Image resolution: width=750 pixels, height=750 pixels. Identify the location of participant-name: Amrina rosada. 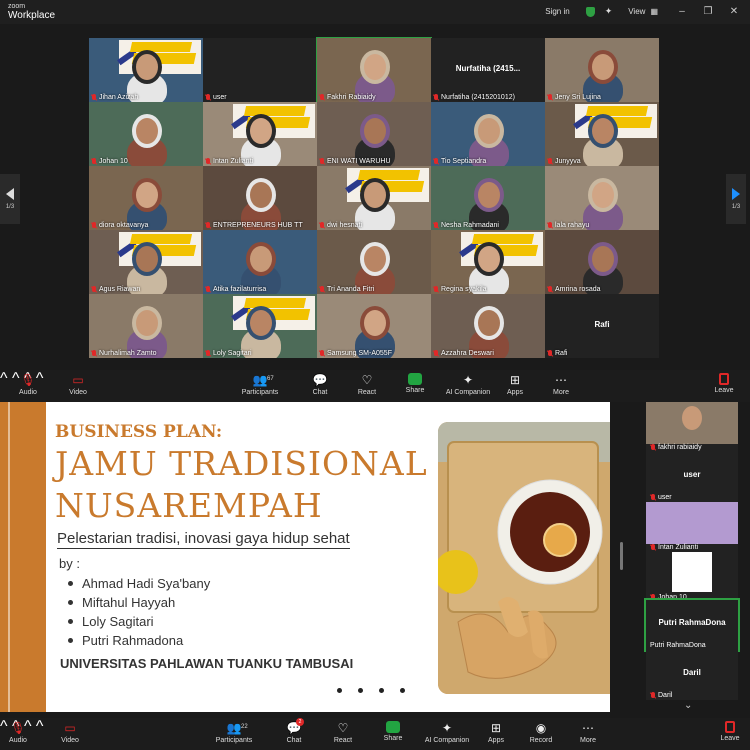
(578, 289).